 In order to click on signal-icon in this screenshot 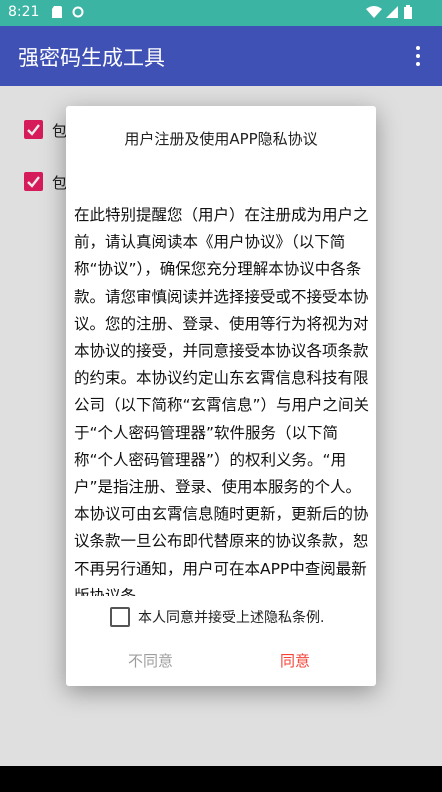, I will do `click(392, 12)`.